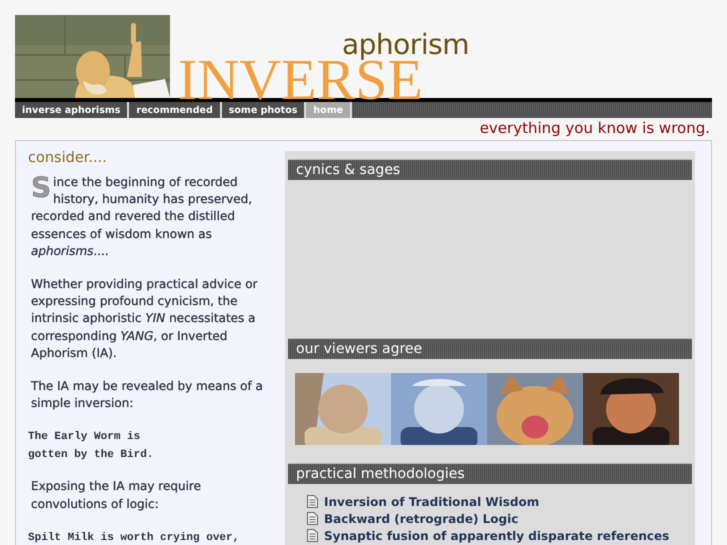 Image resolution: width=727 pixels, height=545 pixels. Describe the element at coordinates (595, 128) in the screenshot. I see `tagline: everything you know is wrong.` at that location.